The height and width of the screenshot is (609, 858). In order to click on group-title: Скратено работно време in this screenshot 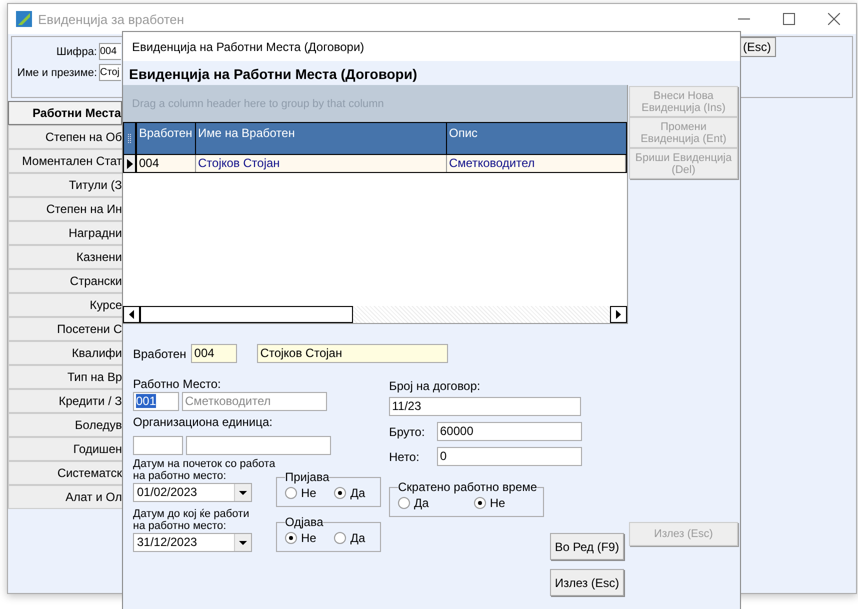, I will do `click(468, 487)`.